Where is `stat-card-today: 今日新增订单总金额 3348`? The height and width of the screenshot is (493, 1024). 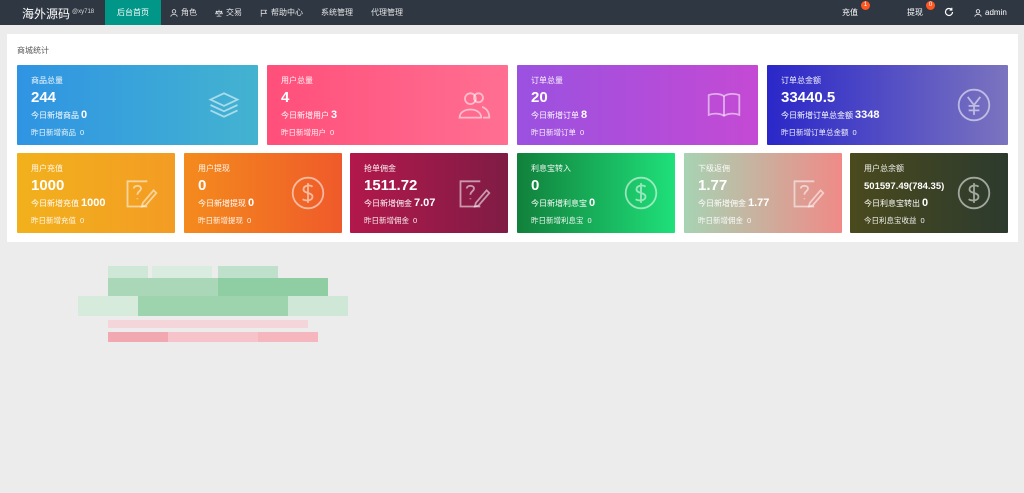 stat-card-today: 今日新增订单总金额 3348 is located at coordinates (830, 115).